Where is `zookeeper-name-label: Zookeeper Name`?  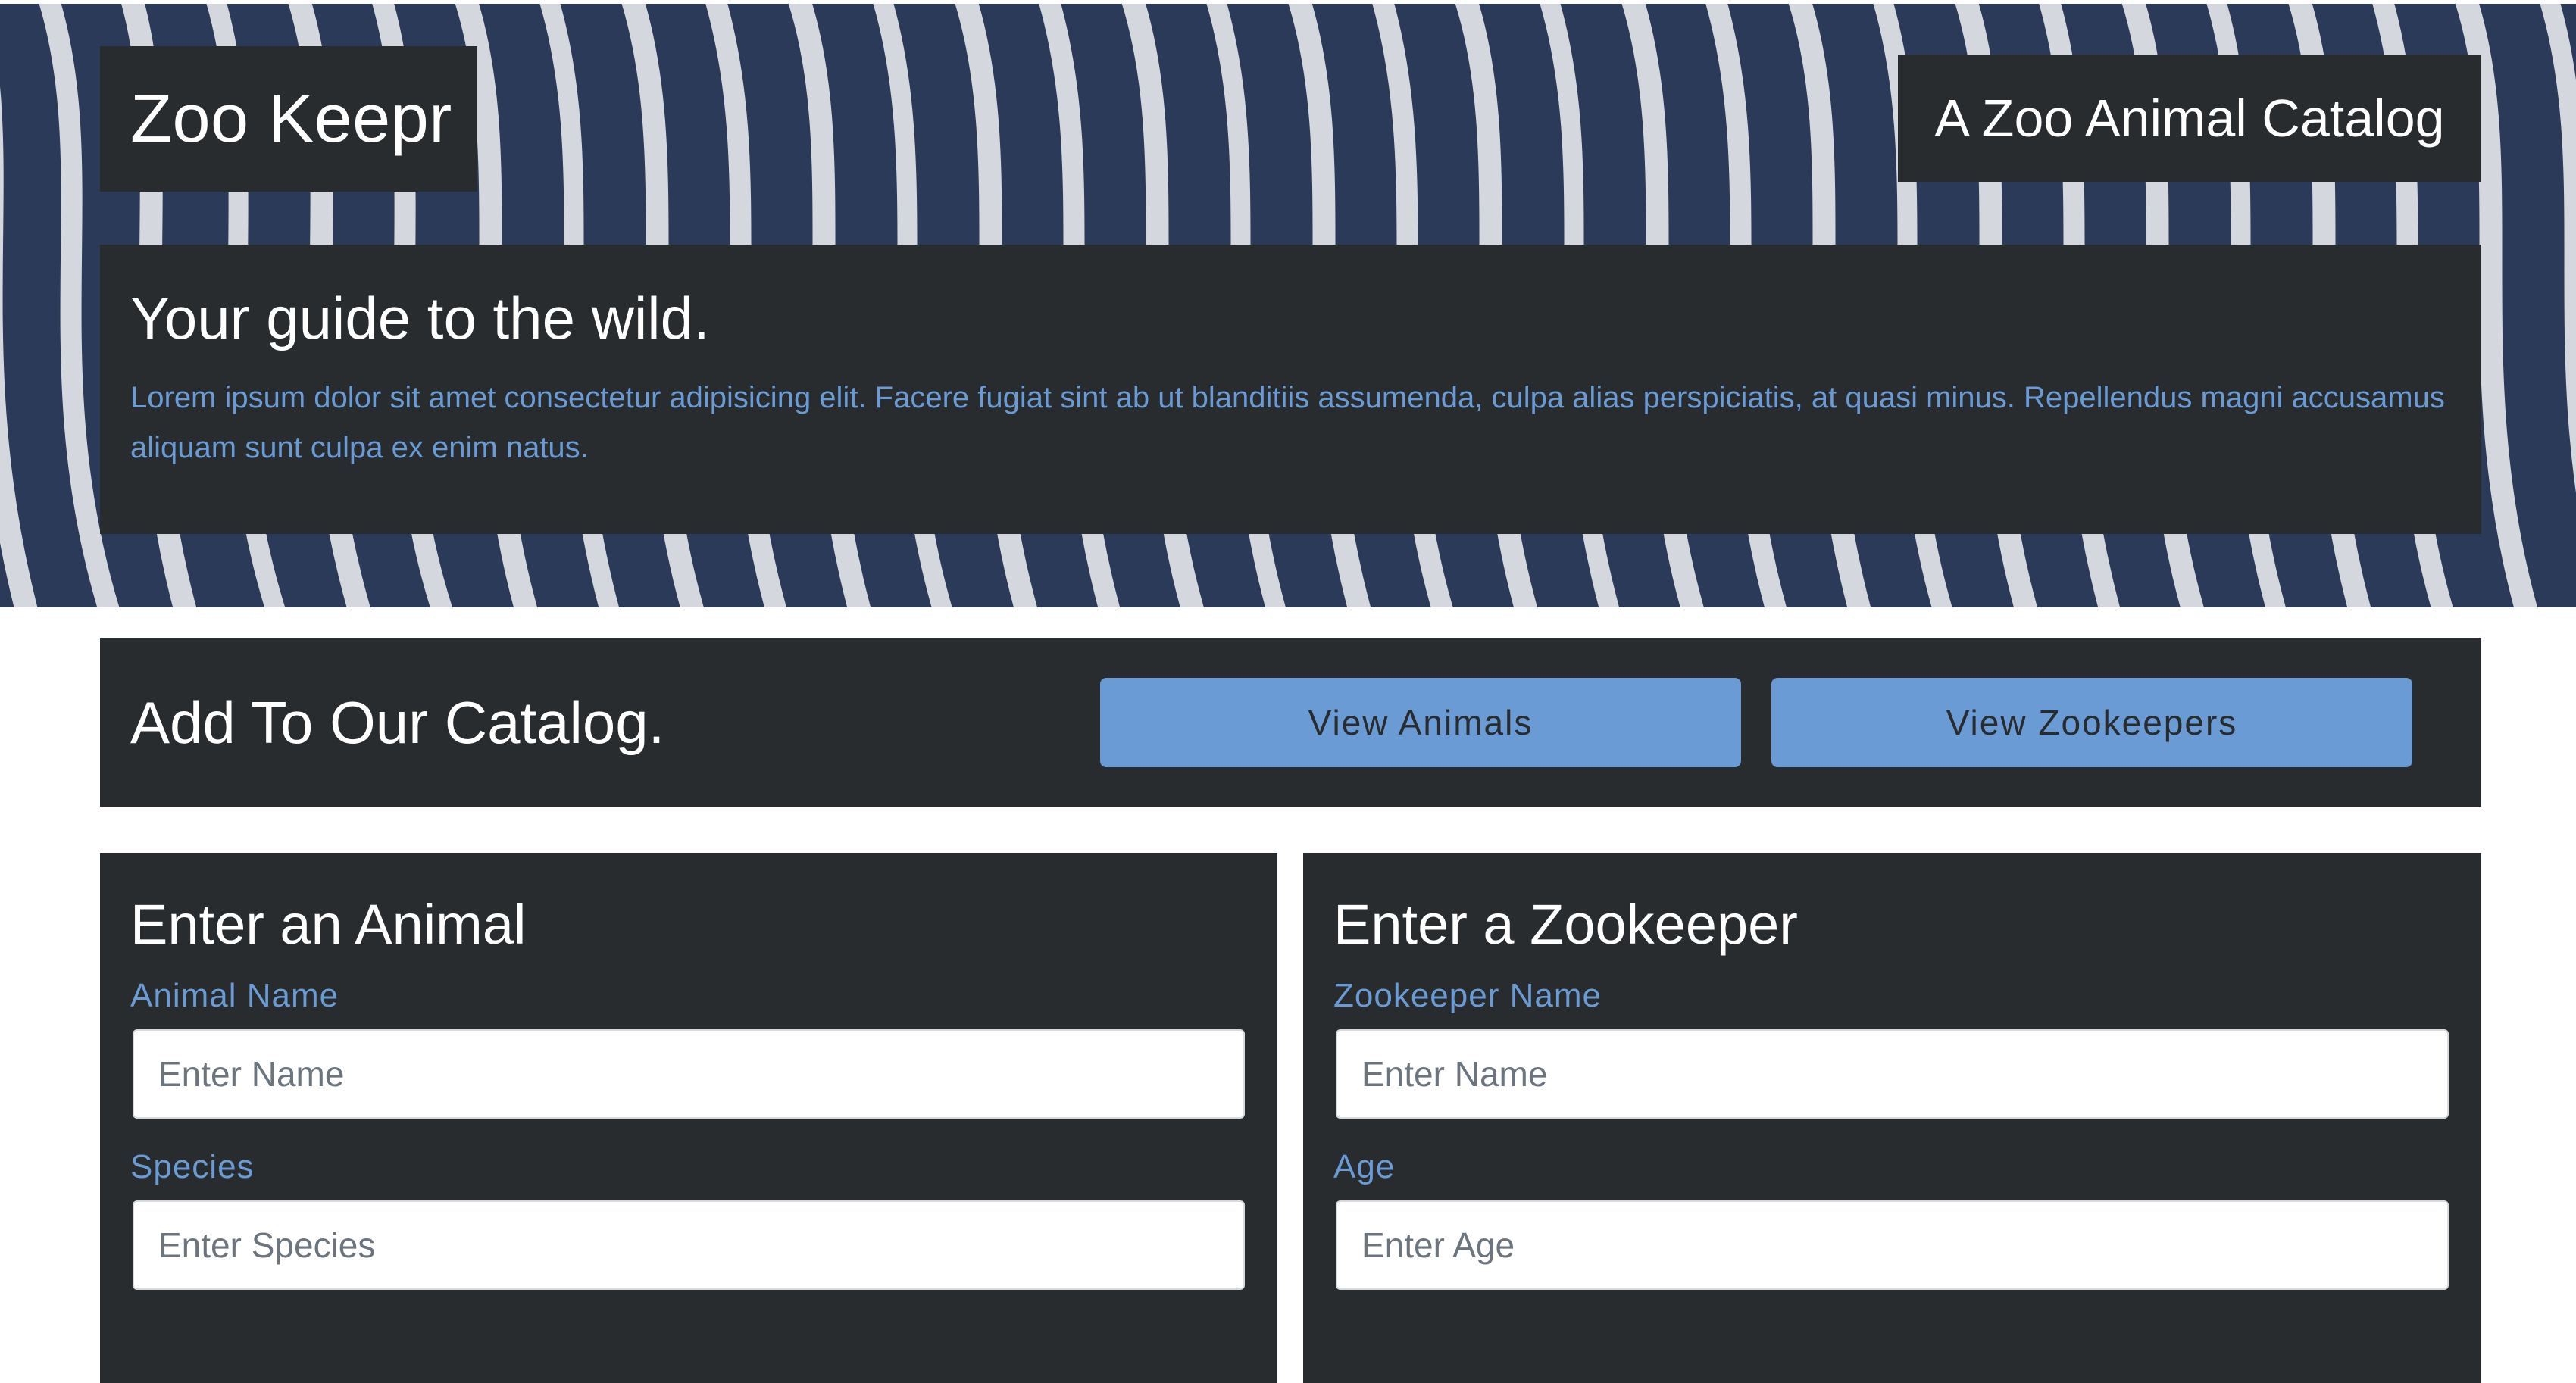 zookeeper-name-label: Zookeeper Name is located at coordinates (1467, 996).